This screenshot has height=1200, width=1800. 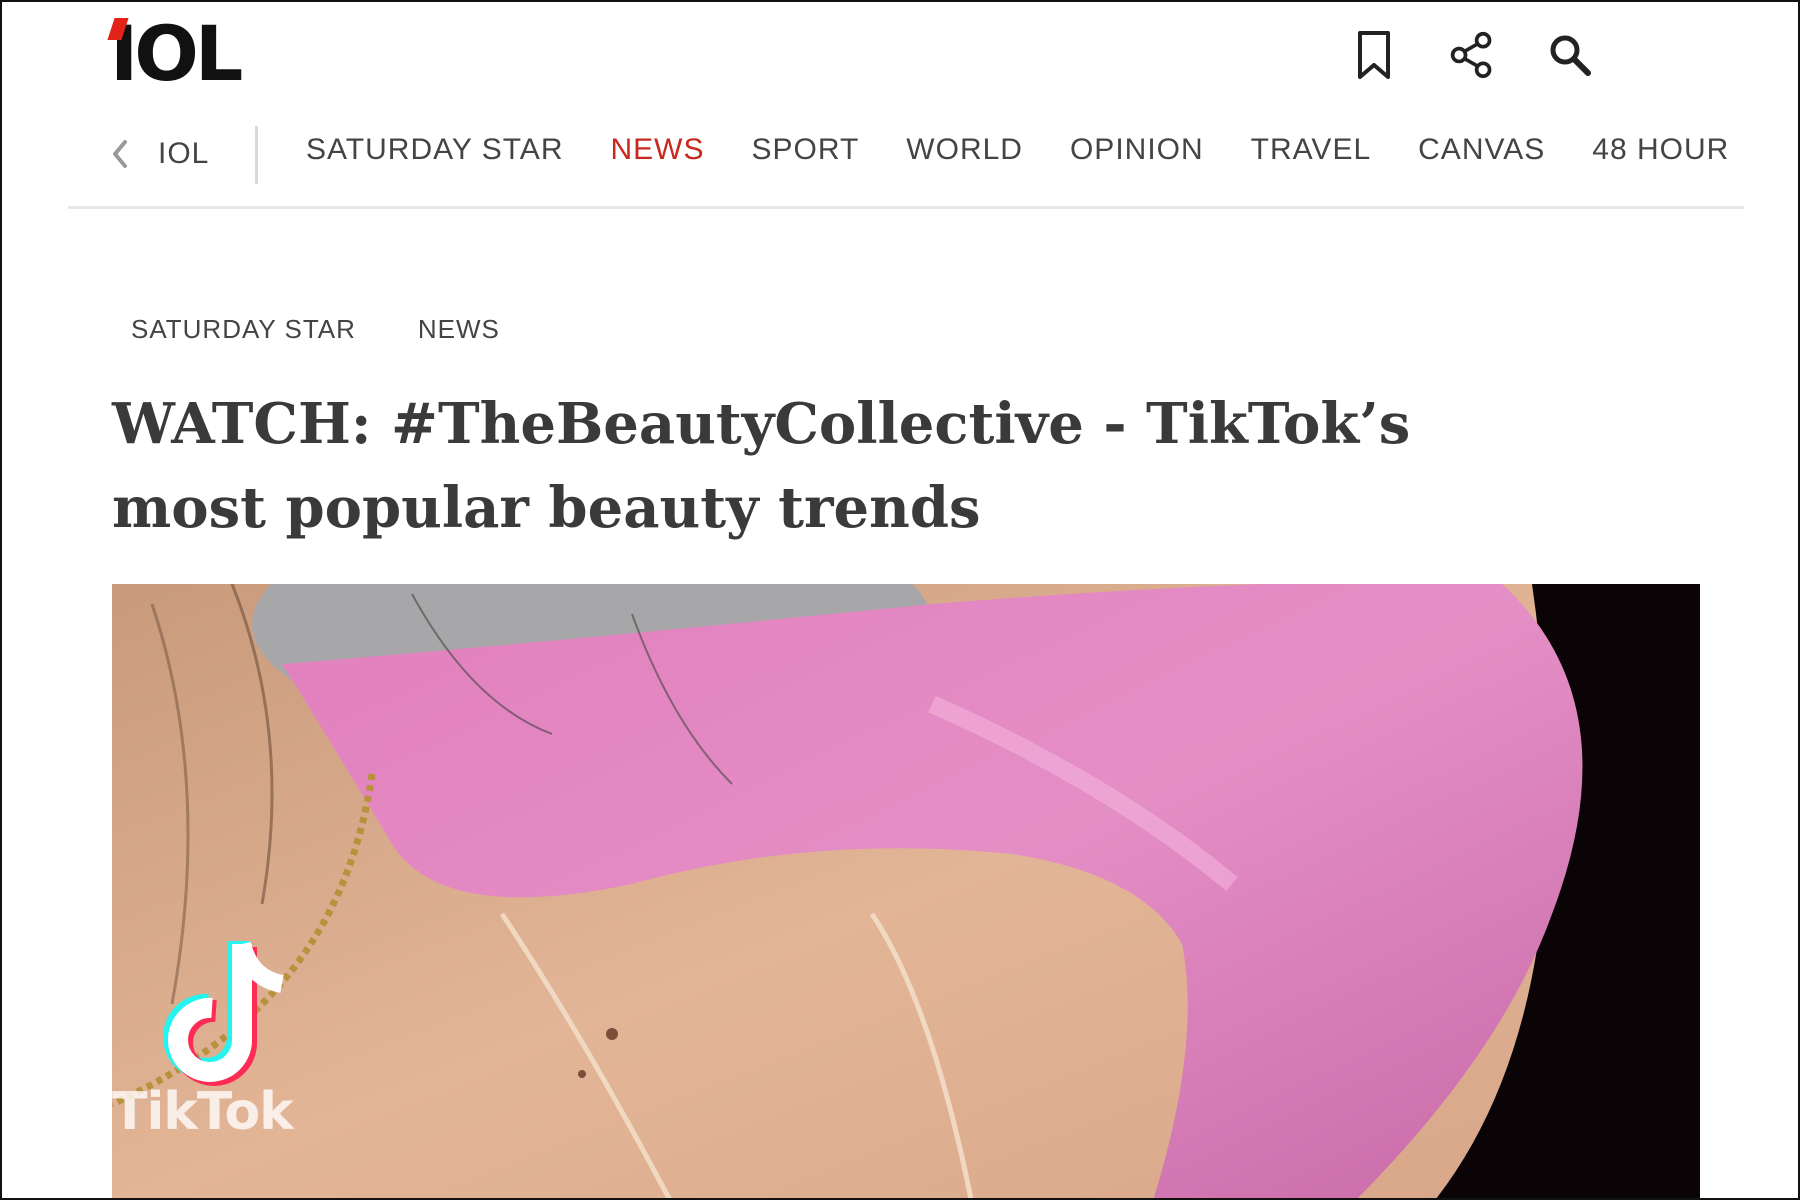 I want to click on nav-item-opinion: OPINION, so click(x=1137, y=150).